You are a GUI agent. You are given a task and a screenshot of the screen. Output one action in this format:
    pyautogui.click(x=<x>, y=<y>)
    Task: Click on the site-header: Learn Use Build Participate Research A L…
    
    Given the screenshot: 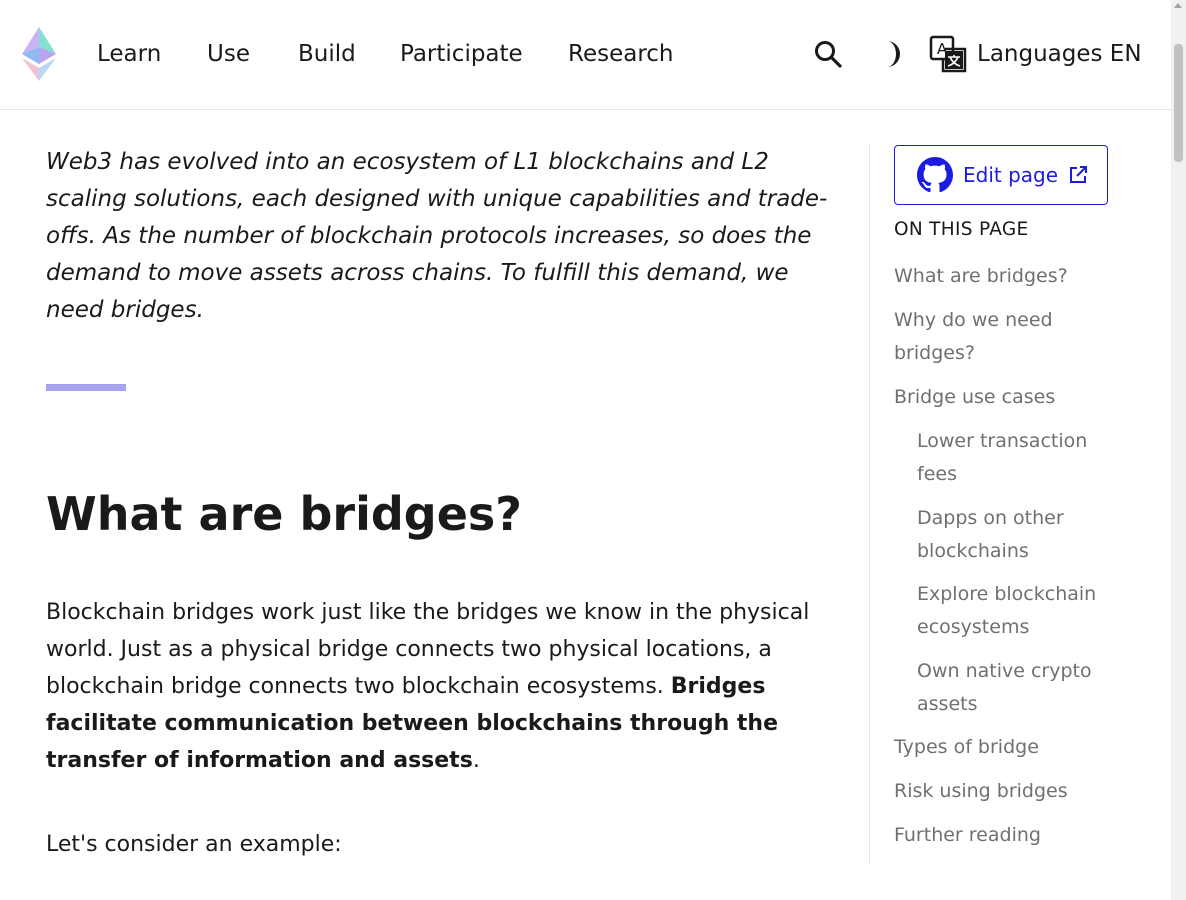 What is the action you would take?
    pyautogui.click(x=585, y=55)
    